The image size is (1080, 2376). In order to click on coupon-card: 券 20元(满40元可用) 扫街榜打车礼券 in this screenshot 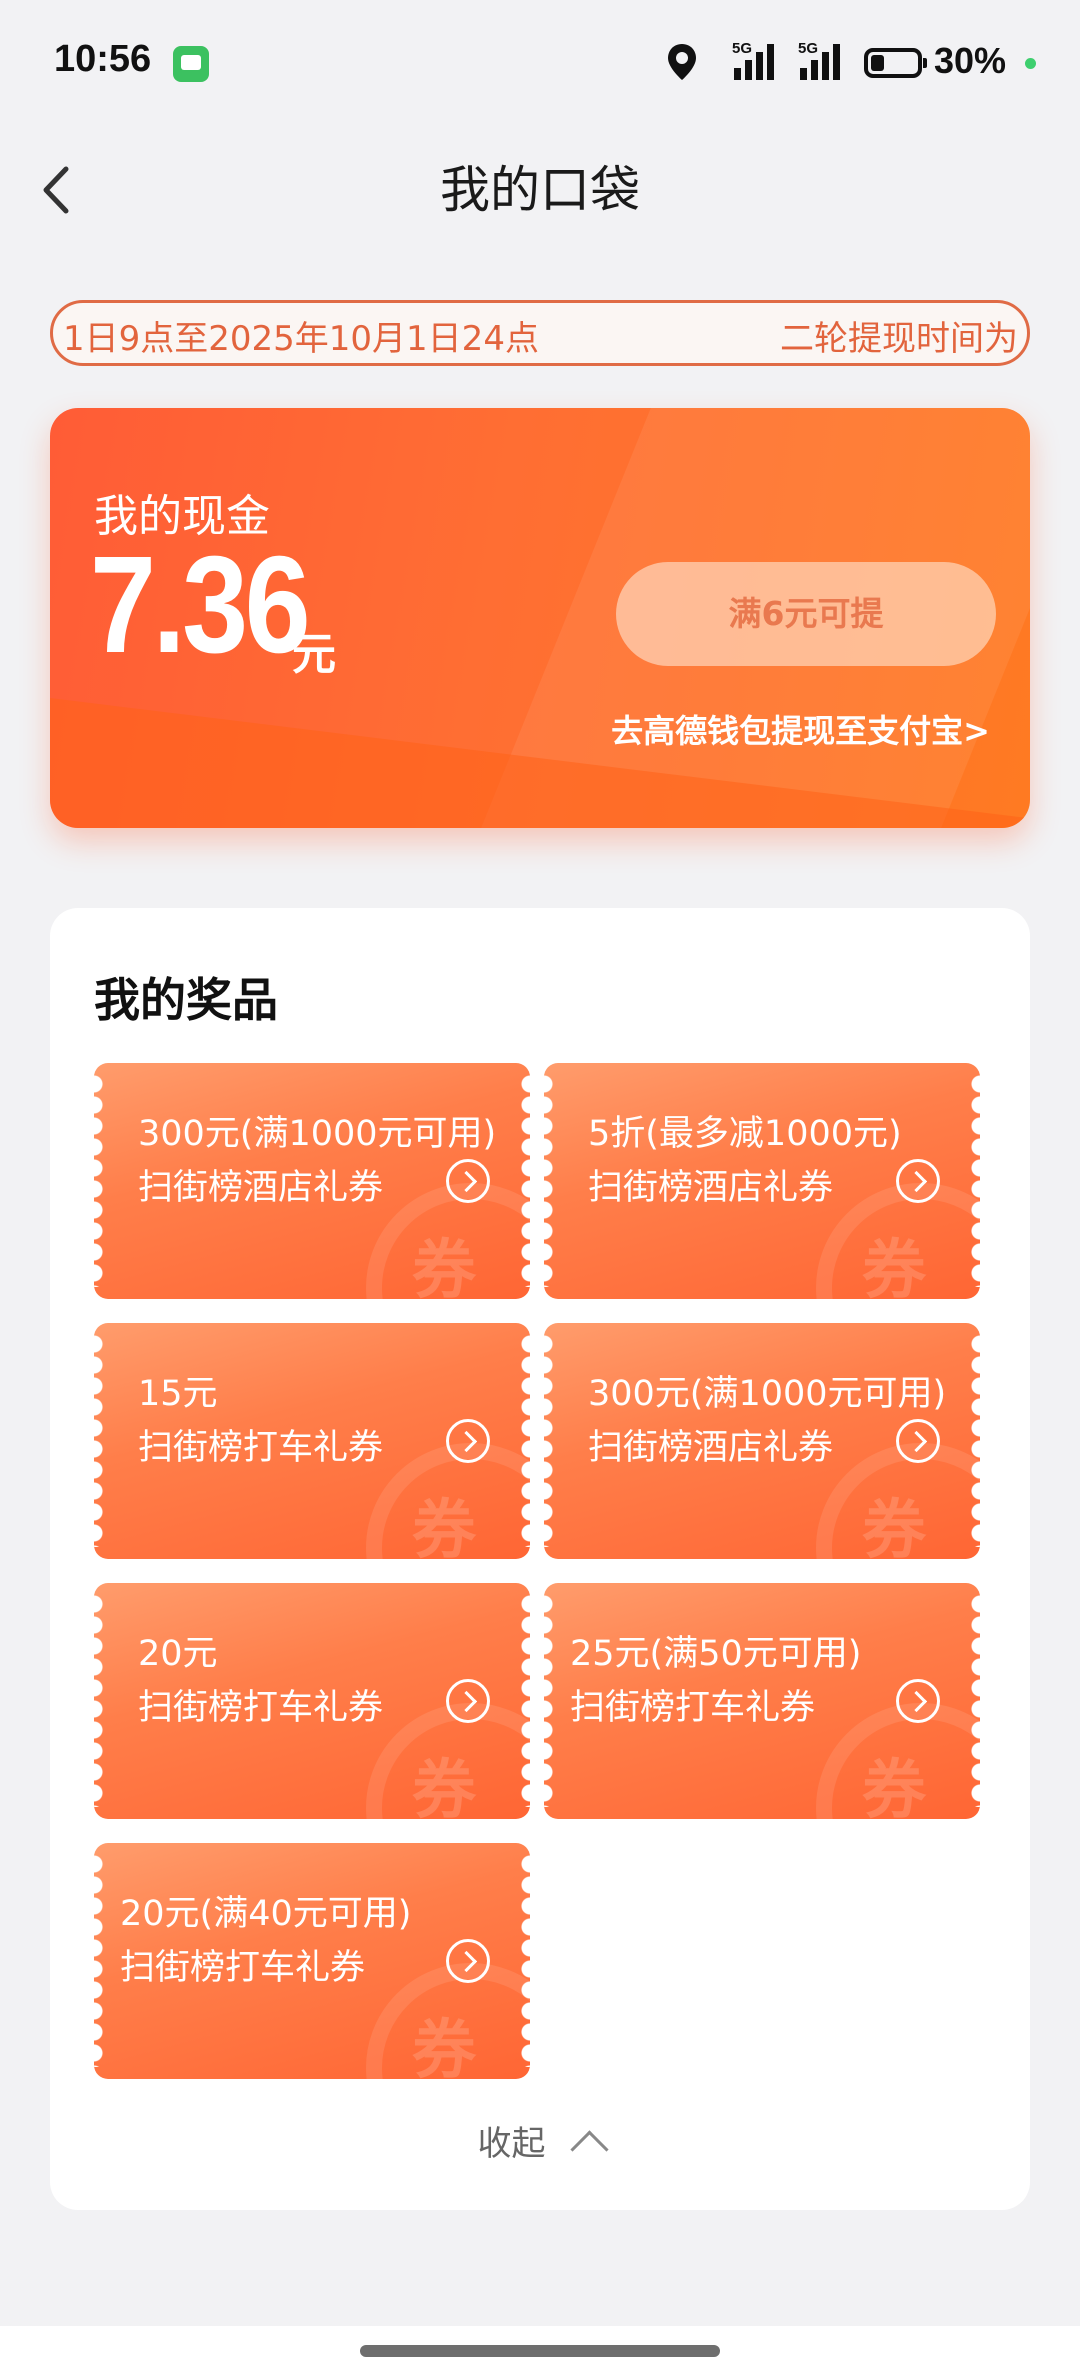, I will do `click(312, 1961)`.